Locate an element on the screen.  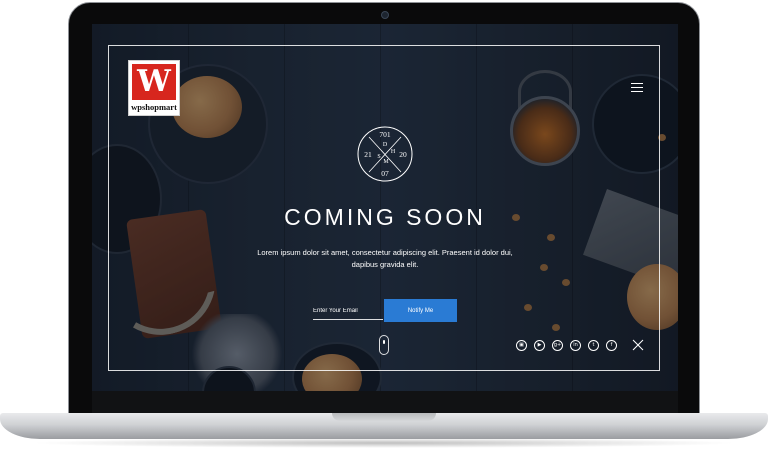
youtube-icon: ▶ is located at coordinates (539, 345).